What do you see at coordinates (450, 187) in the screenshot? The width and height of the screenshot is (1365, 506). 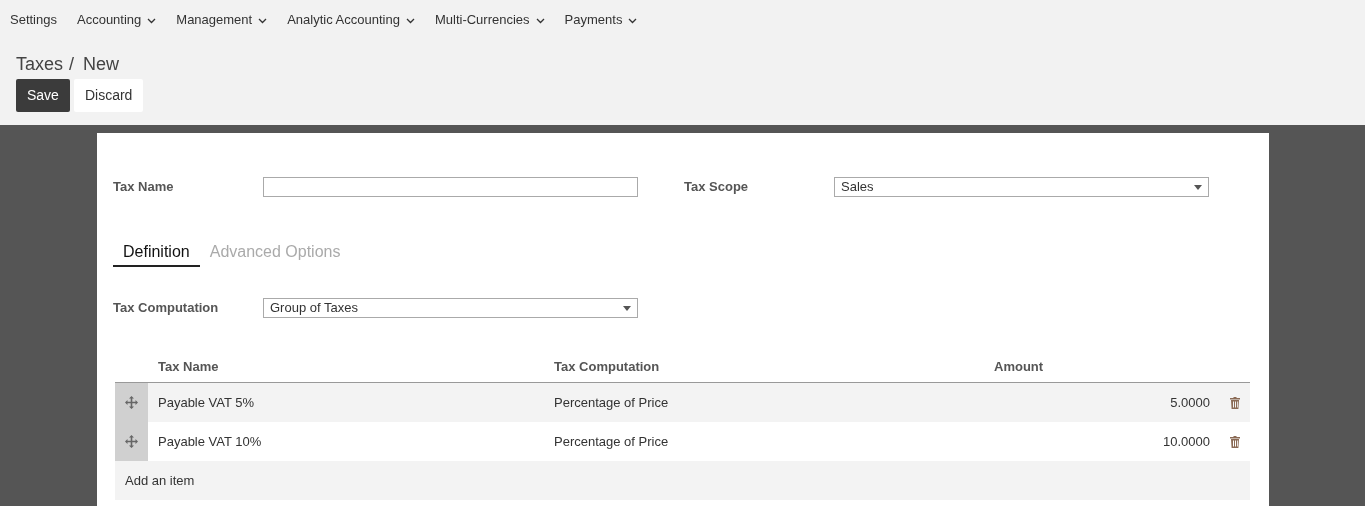 I see `tax-name-field` at bounding box center [450, 187].